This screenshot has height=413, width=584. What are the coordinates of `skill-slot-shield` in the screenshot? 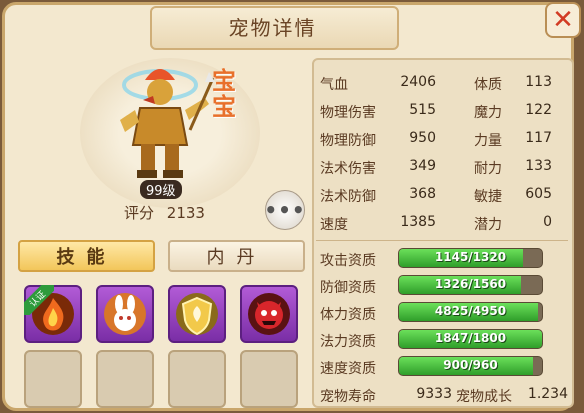 It's located at (197, 314).